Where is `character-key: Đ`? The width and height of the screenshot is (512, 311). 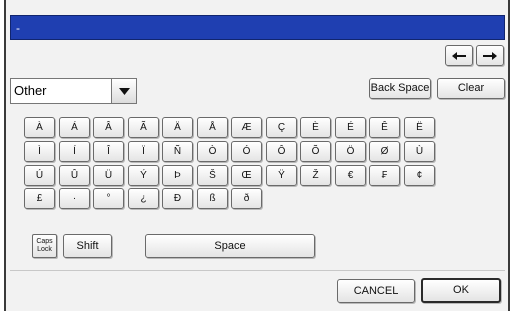 character-key: Đ is located at coordinates (177, 198).